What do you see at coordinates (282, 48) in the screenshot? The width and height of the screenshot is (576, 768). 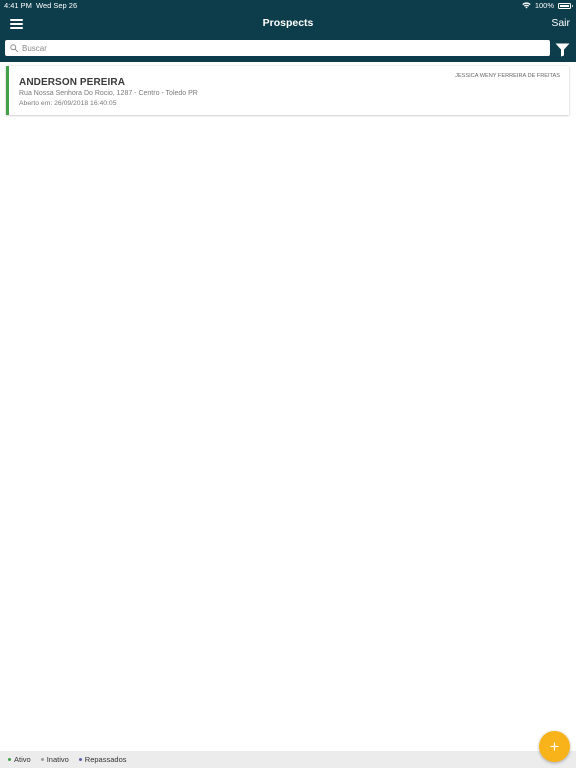 I see `search-input` at bounding box center [282, 48].